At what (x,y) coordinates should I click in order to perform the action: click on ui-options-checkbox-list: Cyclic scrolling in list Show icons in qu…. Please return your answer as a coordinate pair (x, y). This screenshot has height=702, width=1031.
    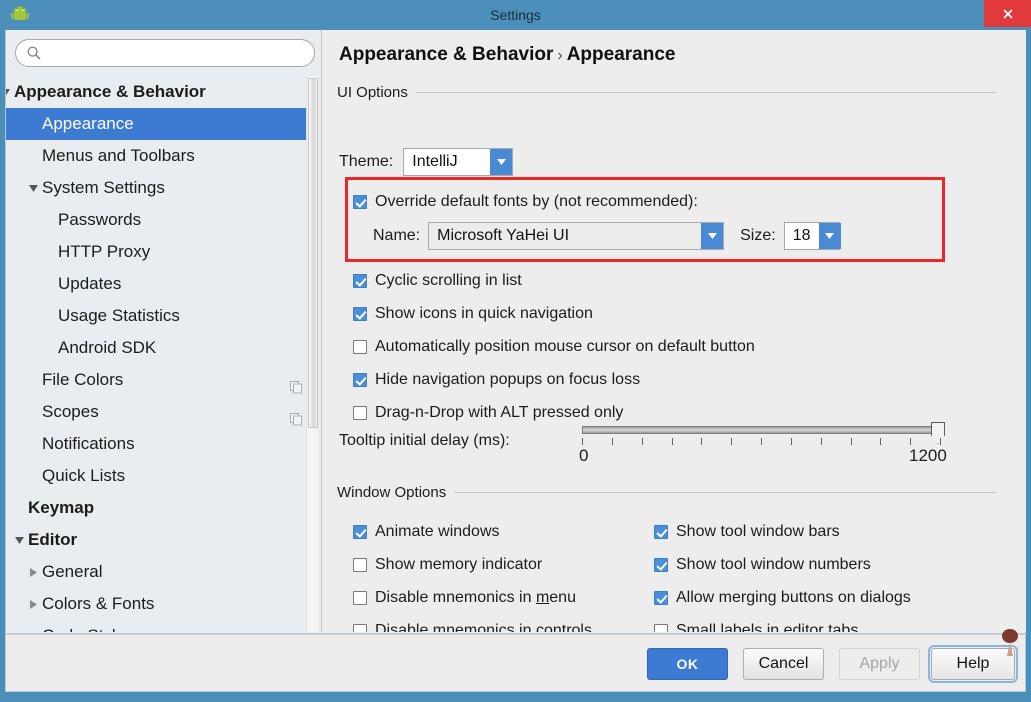
    Looking at the image, I should click on (554, 346).